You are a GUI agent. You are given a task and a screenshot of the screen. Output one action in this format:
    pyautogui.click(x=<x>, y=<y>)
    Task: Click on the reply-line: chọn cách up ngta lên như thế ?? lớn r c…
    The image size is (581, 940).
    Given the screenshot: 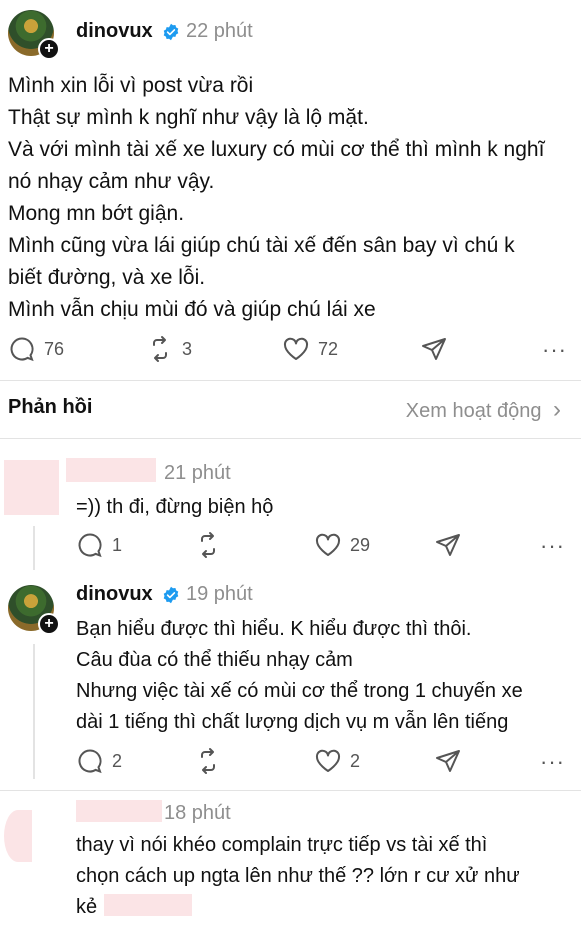 What is the action you would take?
    pyautogui.click(x=298, y=876)
    